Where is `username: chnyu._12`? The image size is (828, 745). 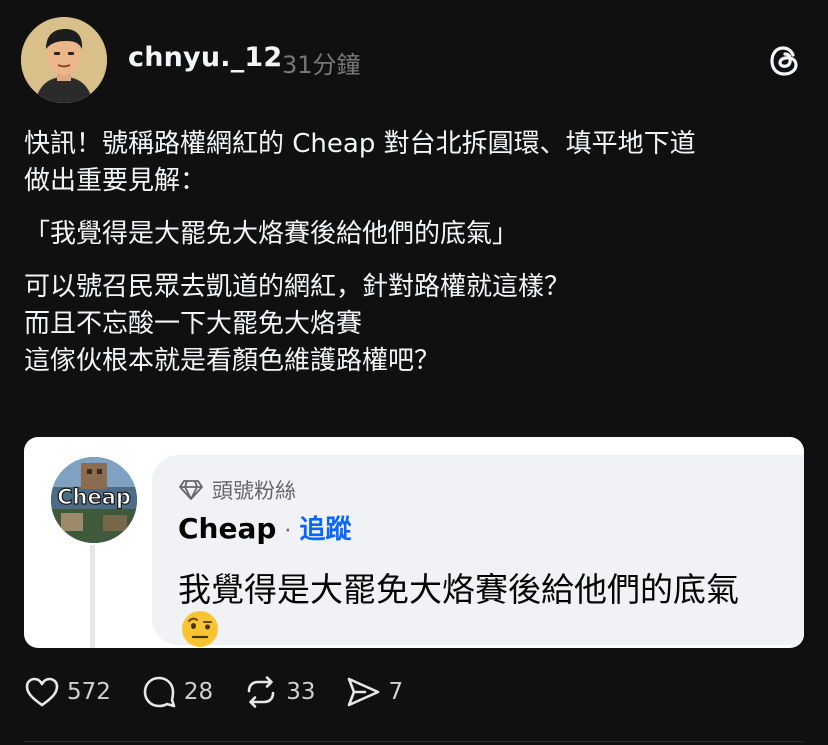
username: chnyu._12 is located at coordinates (205, 57).